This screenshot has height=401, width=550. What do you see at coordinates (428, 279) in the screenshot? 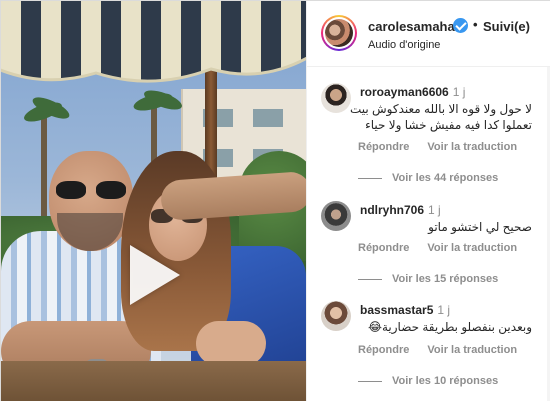
I see `view-replies-button: Voir les 15 réponses` at bounding box center [428, 279].